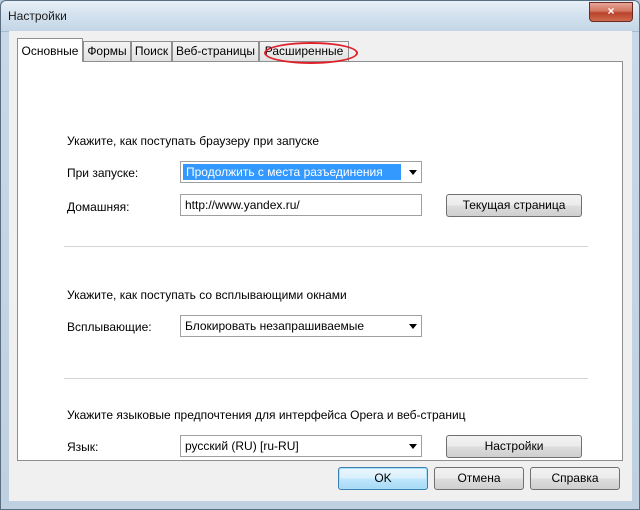 The width and height of the screenshot is (640, 510). What do you see at coordinates (98, 207) in the screenshot?
I see `homepage-label: Домашняя:` at bounding box center [98, 207].